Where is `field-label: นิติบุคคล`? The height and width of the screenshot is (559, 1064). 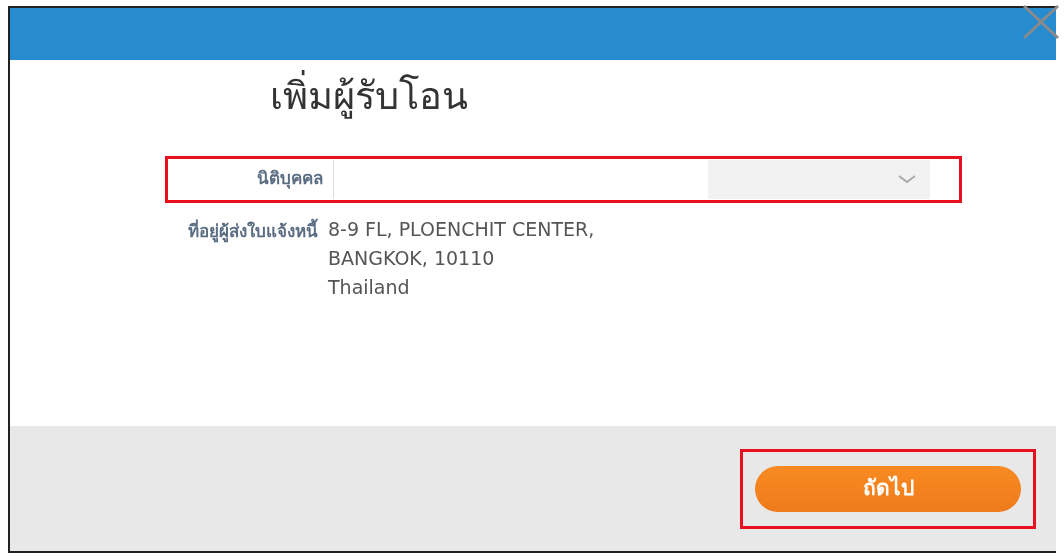 field-label: นิติบุคคล is located at coordinates (290, 179).